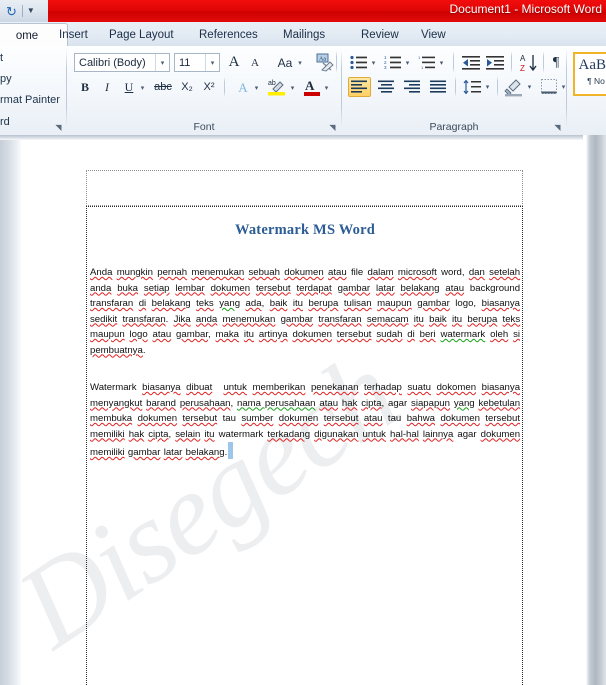 This screenshot has width=606, height=685. Describe the element at coordinates (277, 86) in the screenshot. I see `highlight-color-button: ab` at that location.